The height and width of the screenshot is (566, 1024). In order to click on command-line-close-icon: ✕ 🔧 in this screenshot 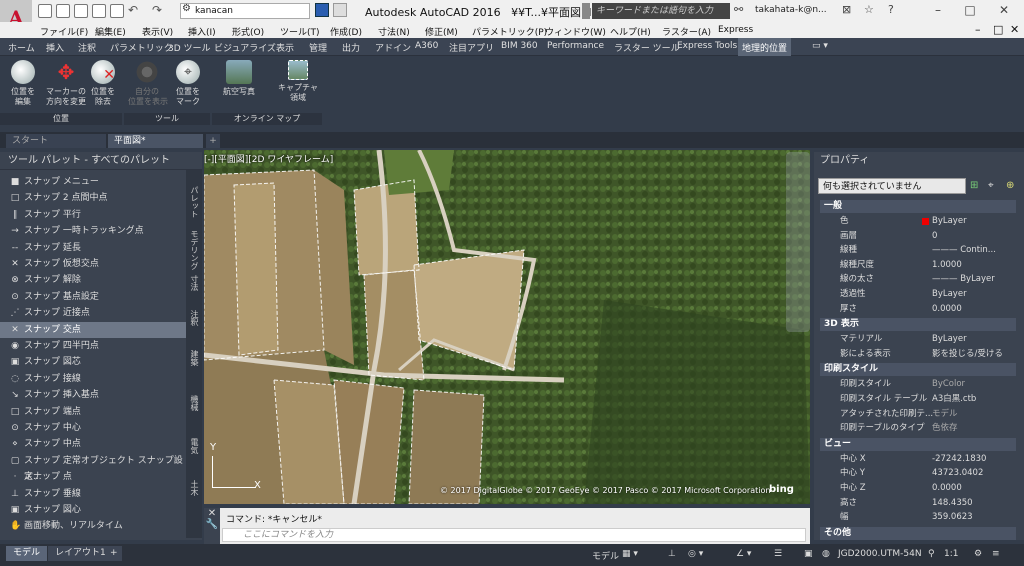, I will do `click(212, 526)`.